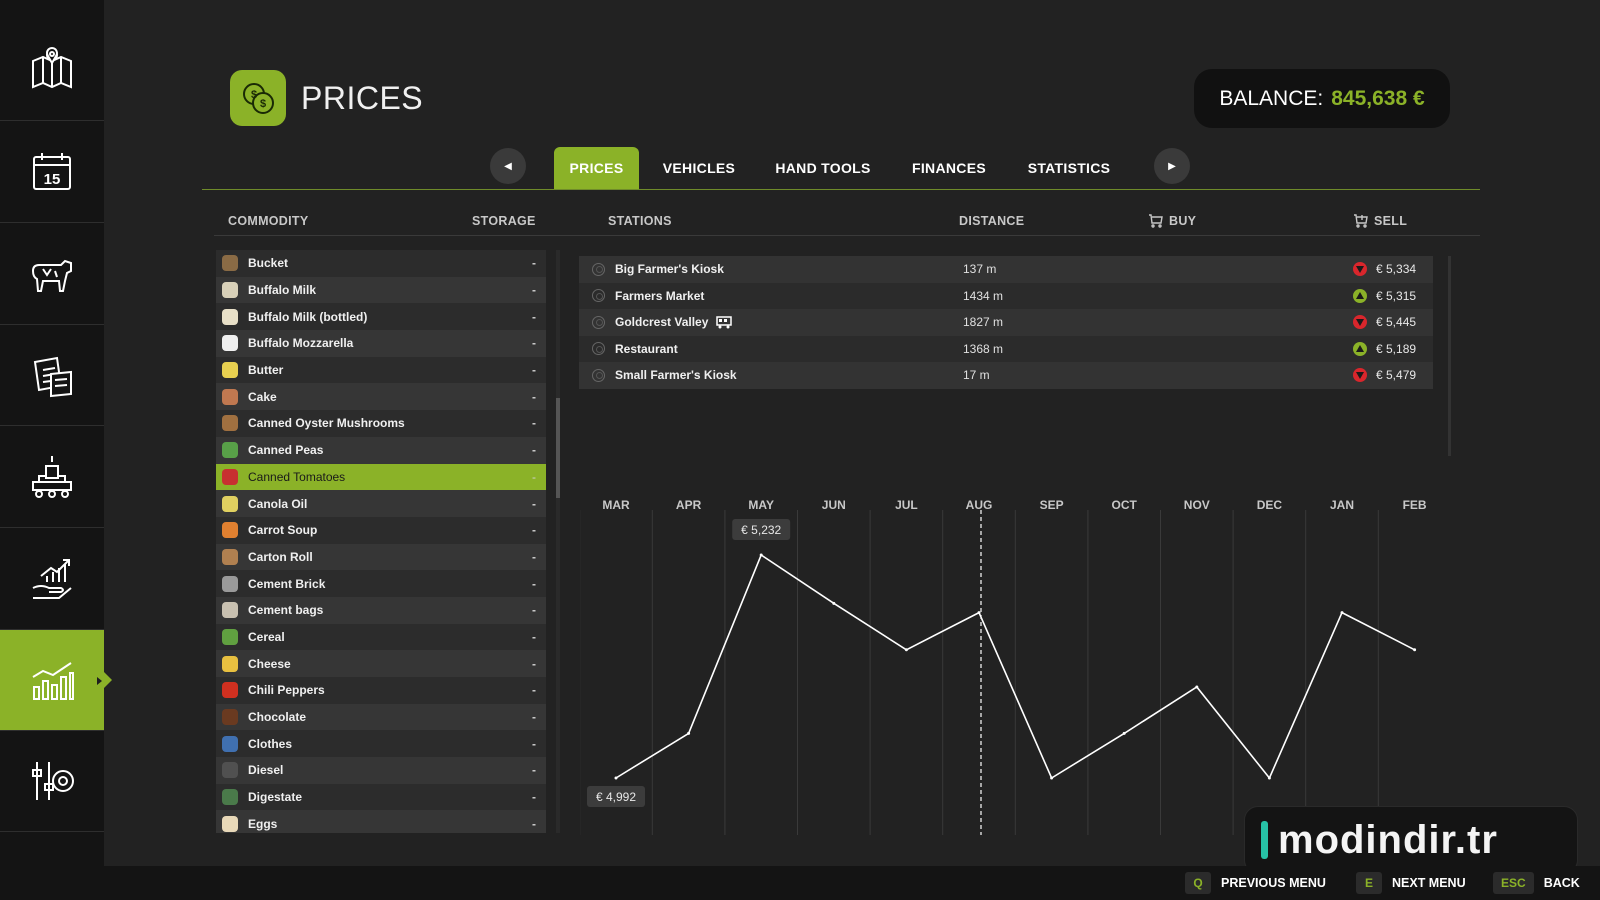 This screenshot has height=900, width=1600. Describe the element at coordinates (1006, 375) in the screenshot. I see `station-row: Small Farmer's Kiosk 17 m € 5,479` at that location.